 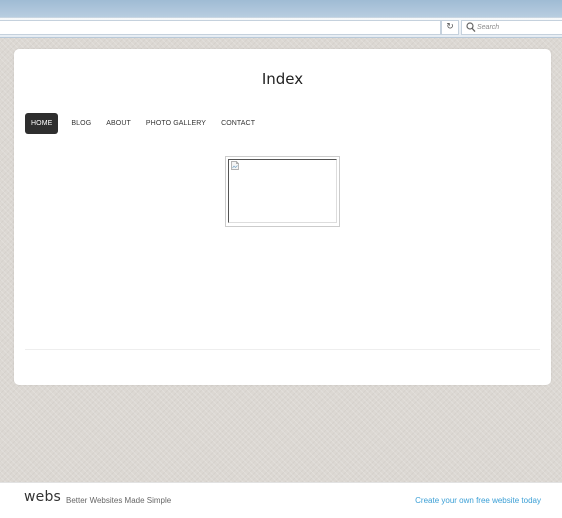 What do you see at coordinates (42, 123) in the screenshot?
I see `nav-item-home: HOME` at bounding box center [42, 123].